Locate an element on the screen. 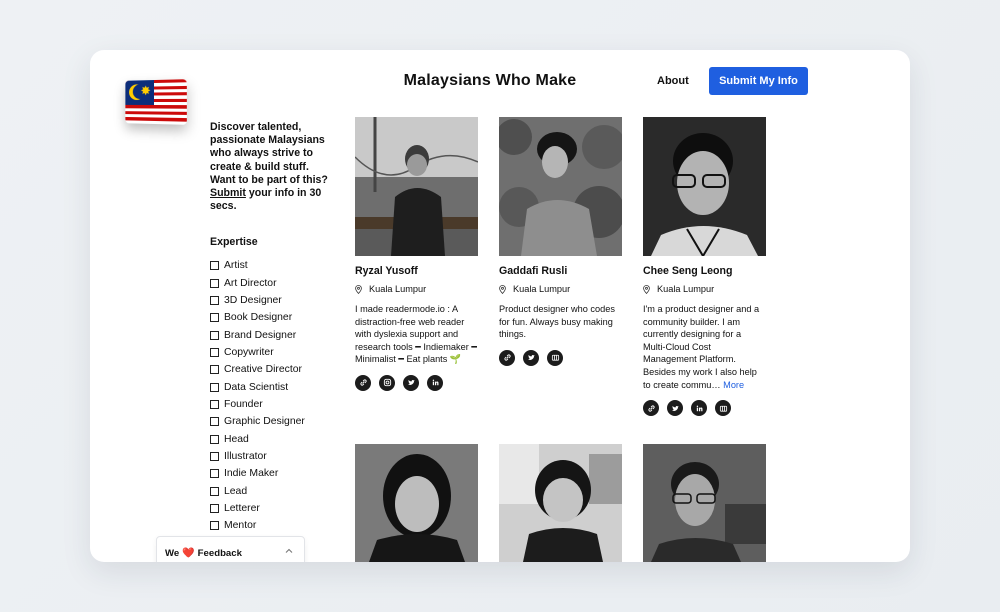  submit-my-info-button: Submit My Info is located at coordinates (758, 81).